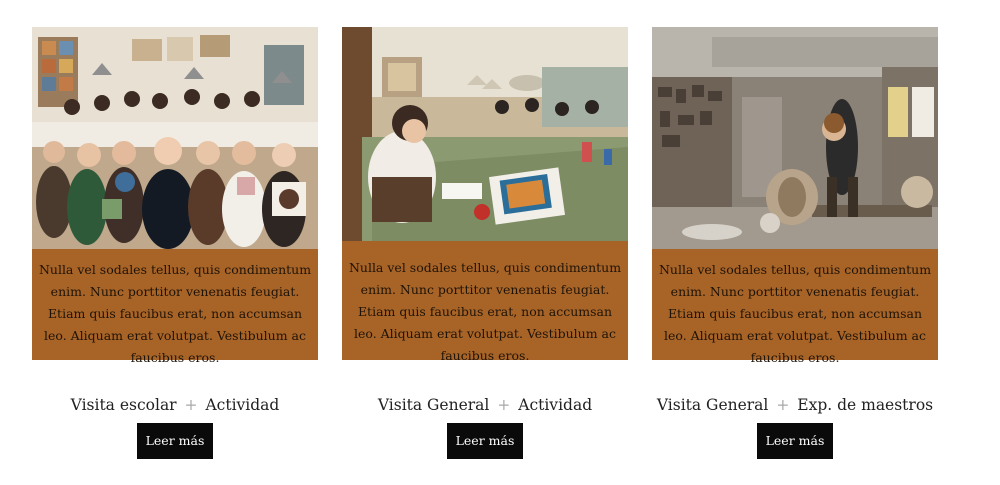 This screenshot has width=1000, height=485. I want to click on craftsman-workshop-photo, so click(795, 138).